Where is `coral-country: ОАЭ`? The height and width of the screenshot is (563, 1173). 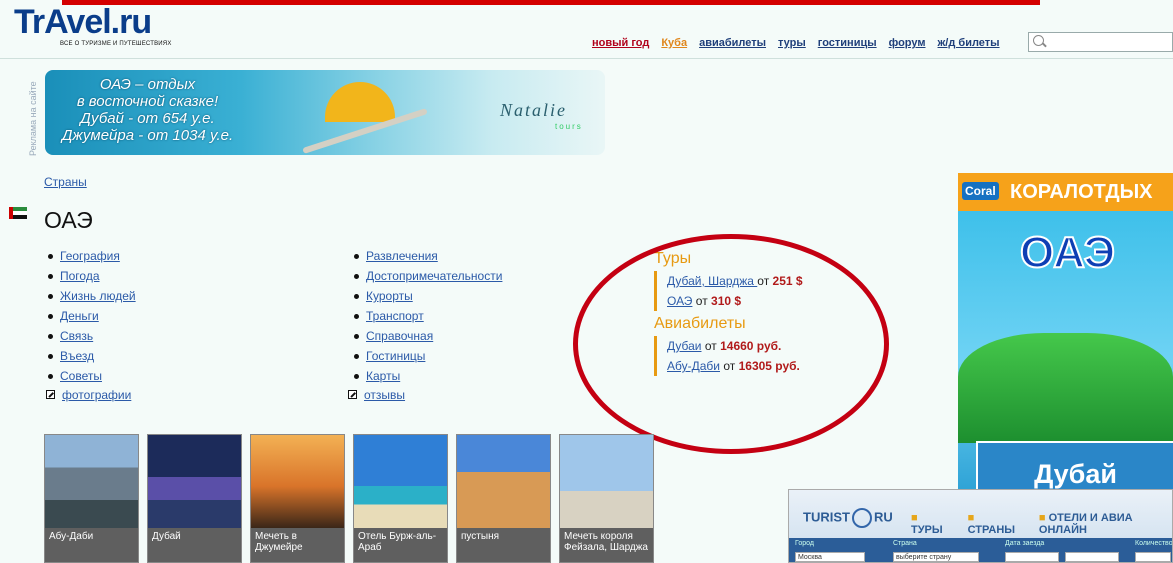
coral-country: ОАЭ is located at coordinates (1067, 252).